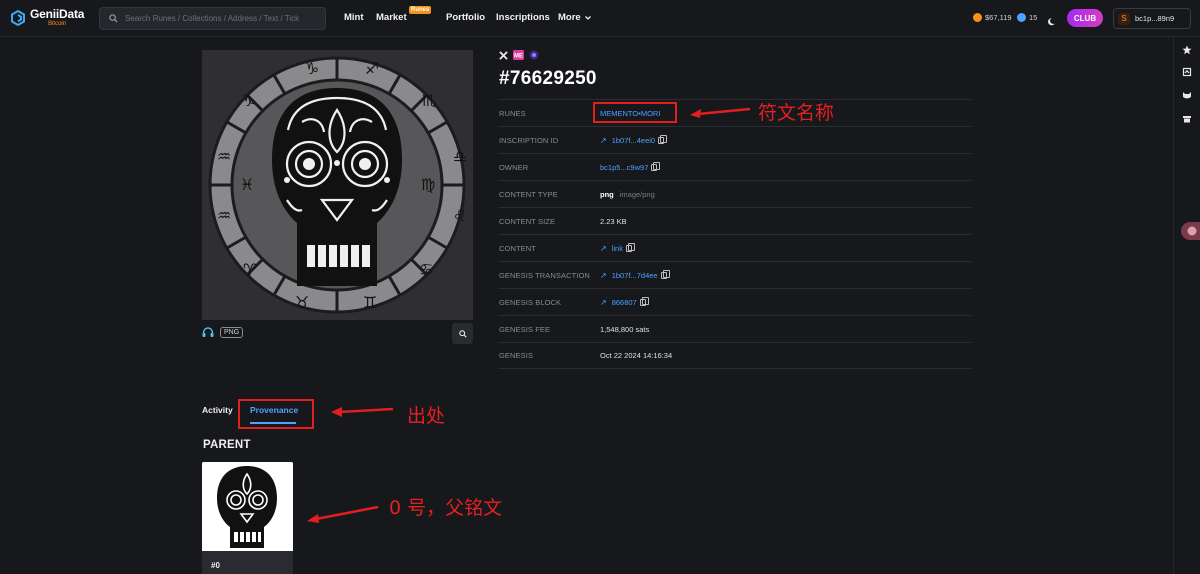  What do you see at coordinates (1027, 17) in the screenshot?
I see `fee-rate: 15` at bounding box center [1027, 17].